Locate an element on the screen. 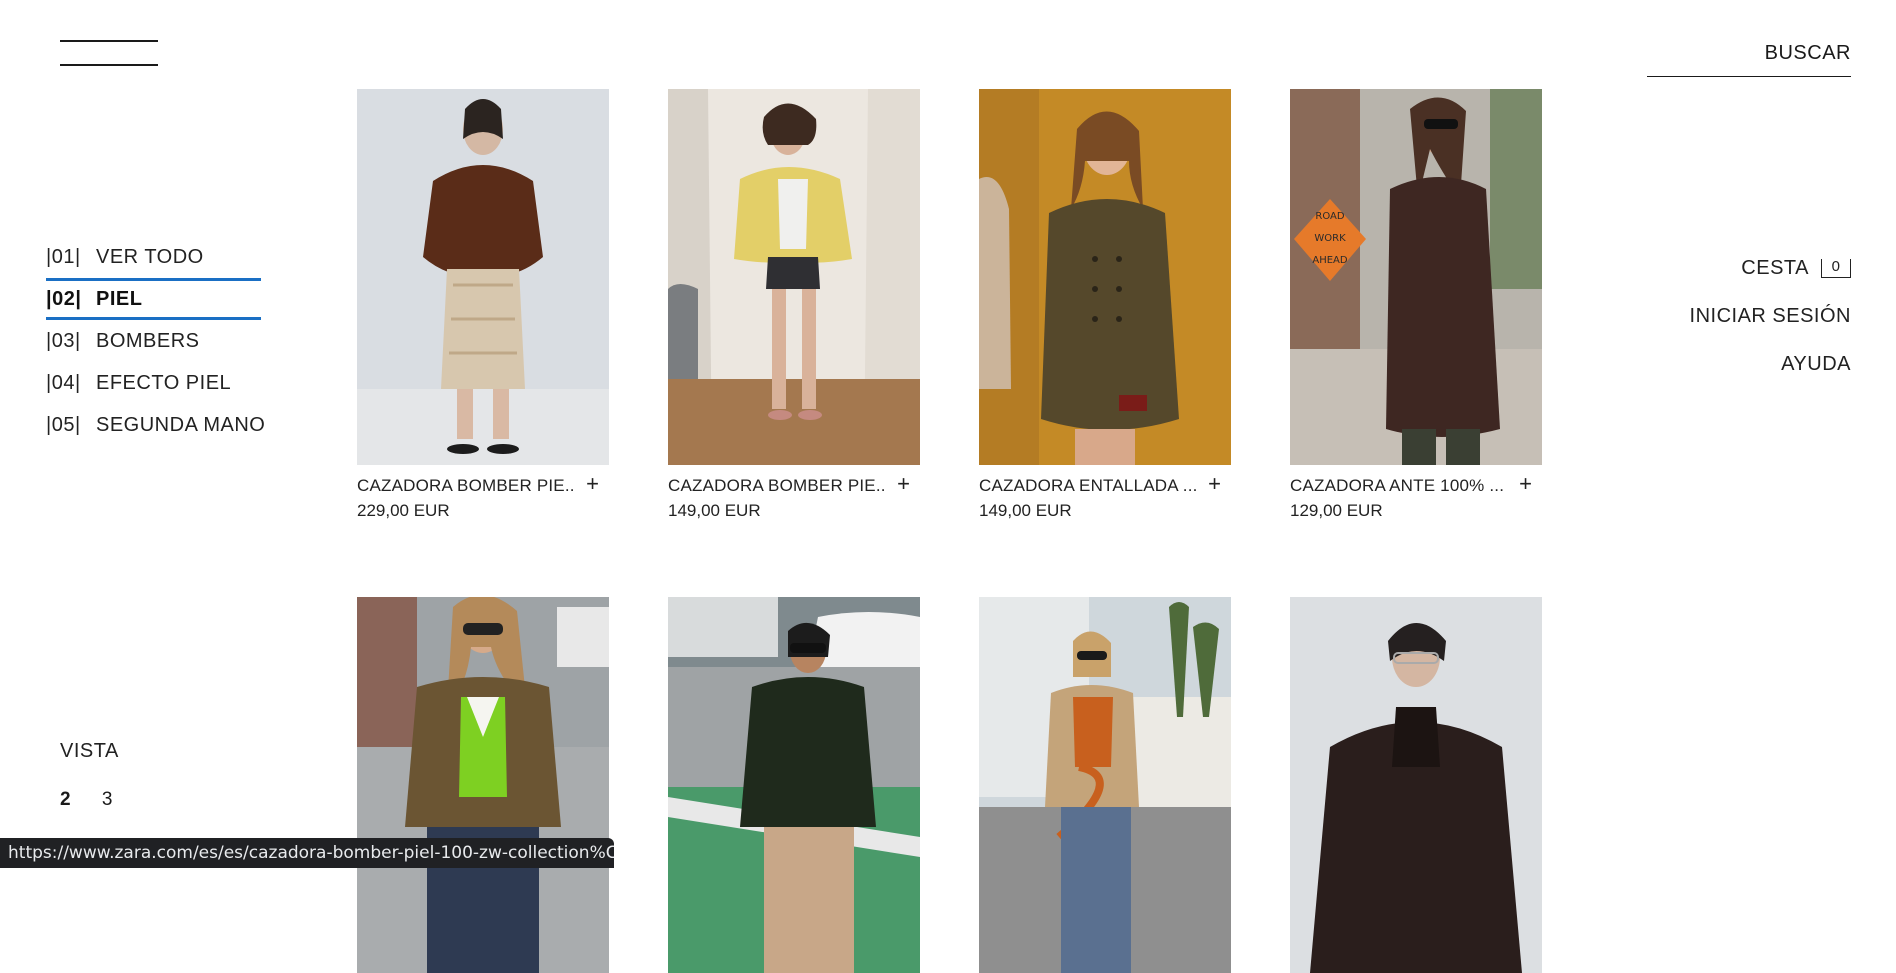  category-label: EFECTO PIEL is located at coordinates (164, 382).